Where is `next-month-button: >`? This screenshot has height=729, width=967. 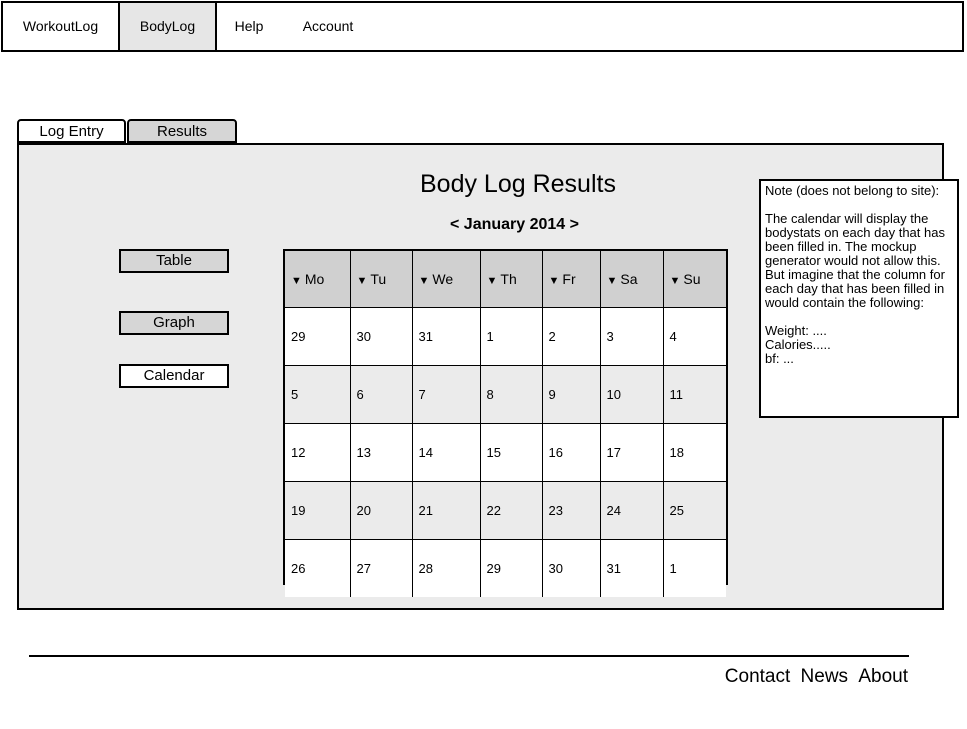 next-month-button: > is located at coordinates (574, 224).